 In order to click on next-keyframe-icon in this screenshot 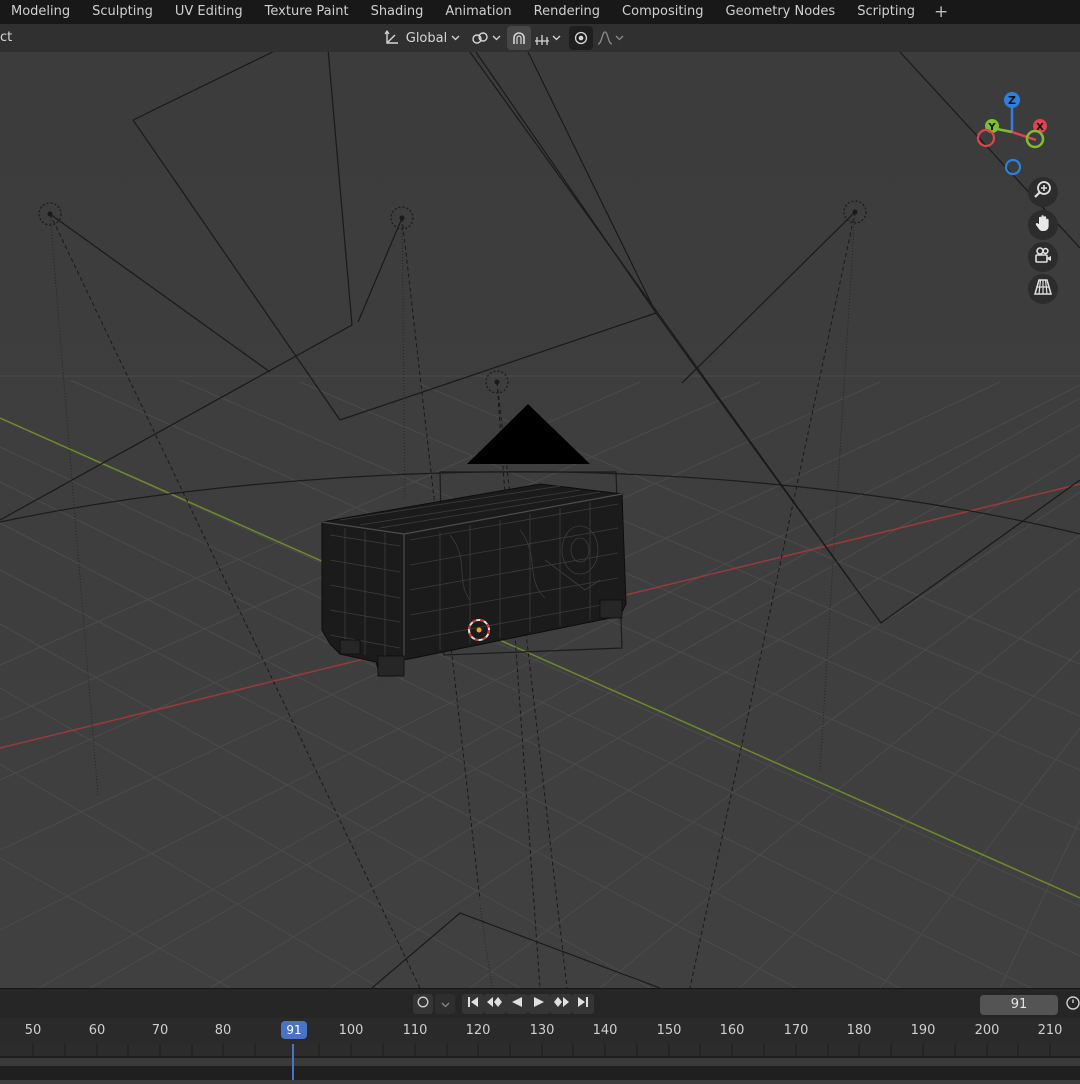, I will do `click(561, 1004)`.